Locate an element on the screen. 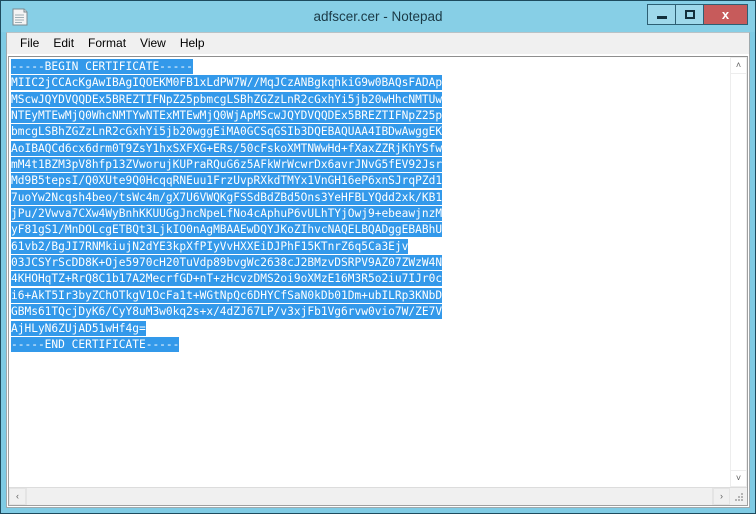 This screenshot has height=514, width=756. scroll-down-button: ˅ is located at coordinates (738, 478).